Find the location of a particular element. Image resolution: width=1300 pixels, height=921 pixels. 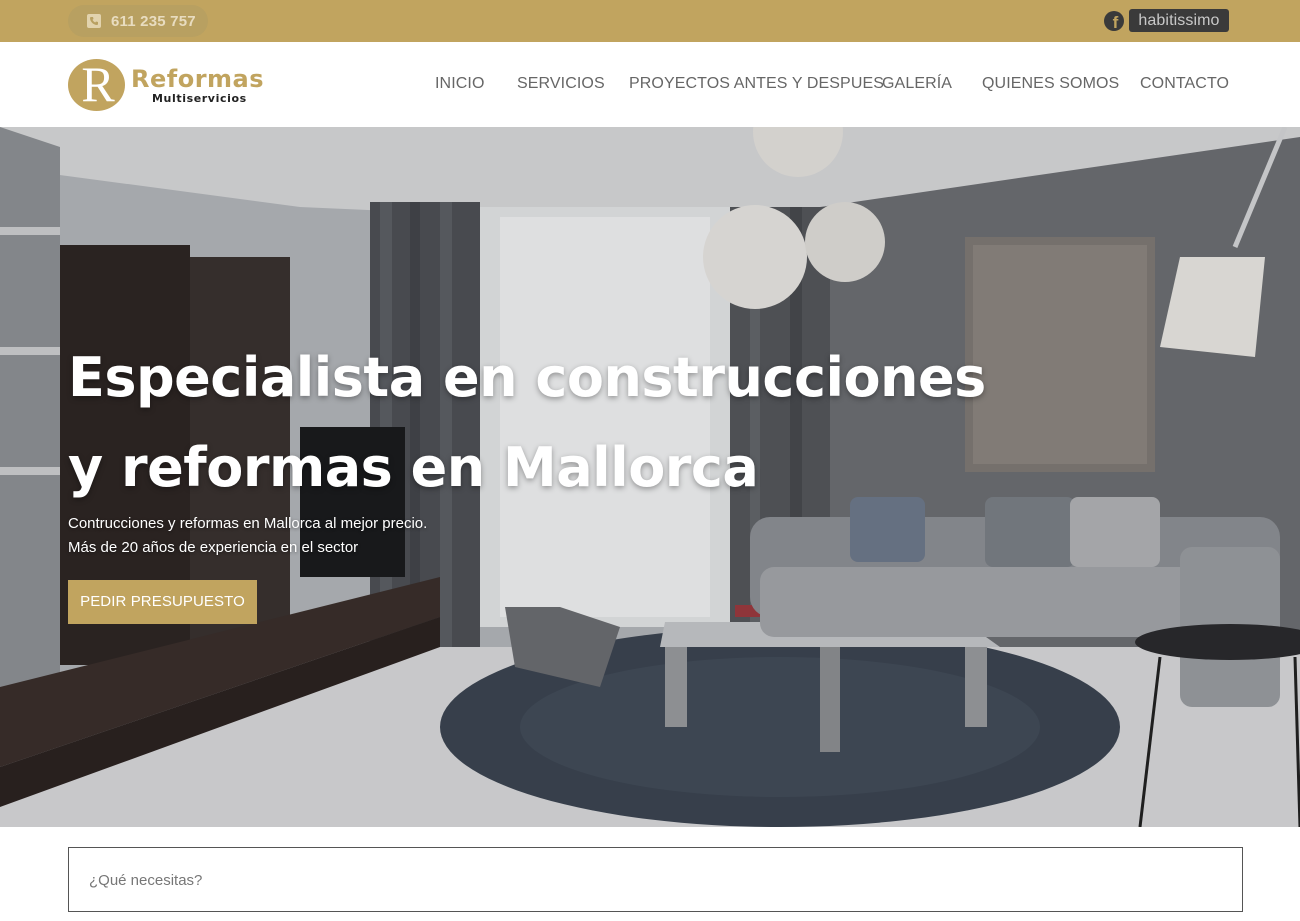

phone-button: 611 235 757 is located at coordinates (138, 21).